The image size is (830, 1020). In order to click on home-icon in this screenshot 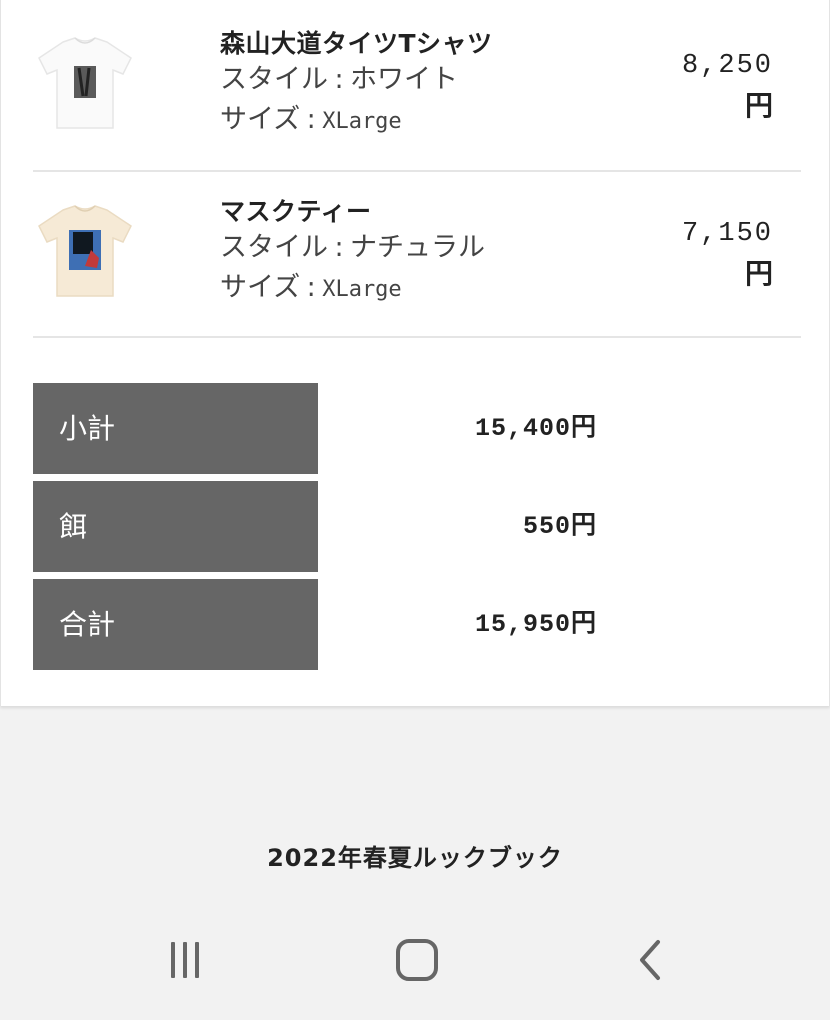, I will do `click(417, 960)`.